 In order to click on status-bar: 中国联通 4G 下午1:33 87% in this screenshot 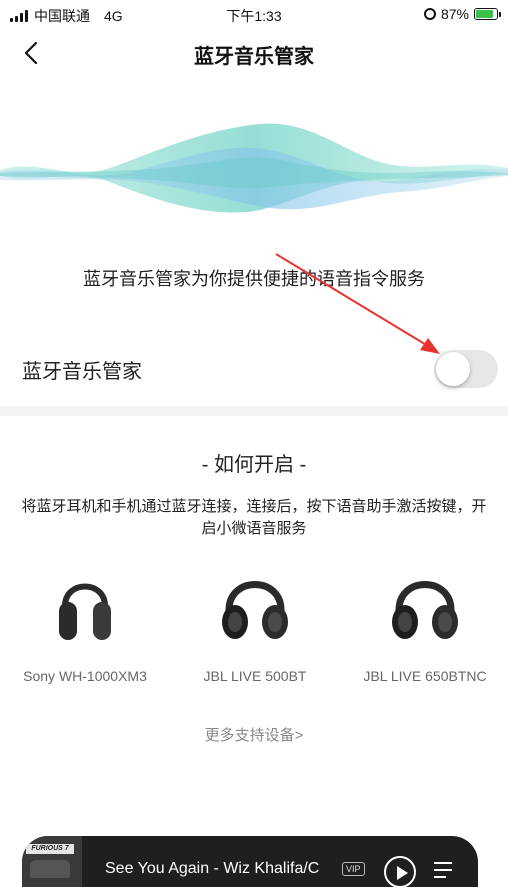, I will do `click(254, 15)`.